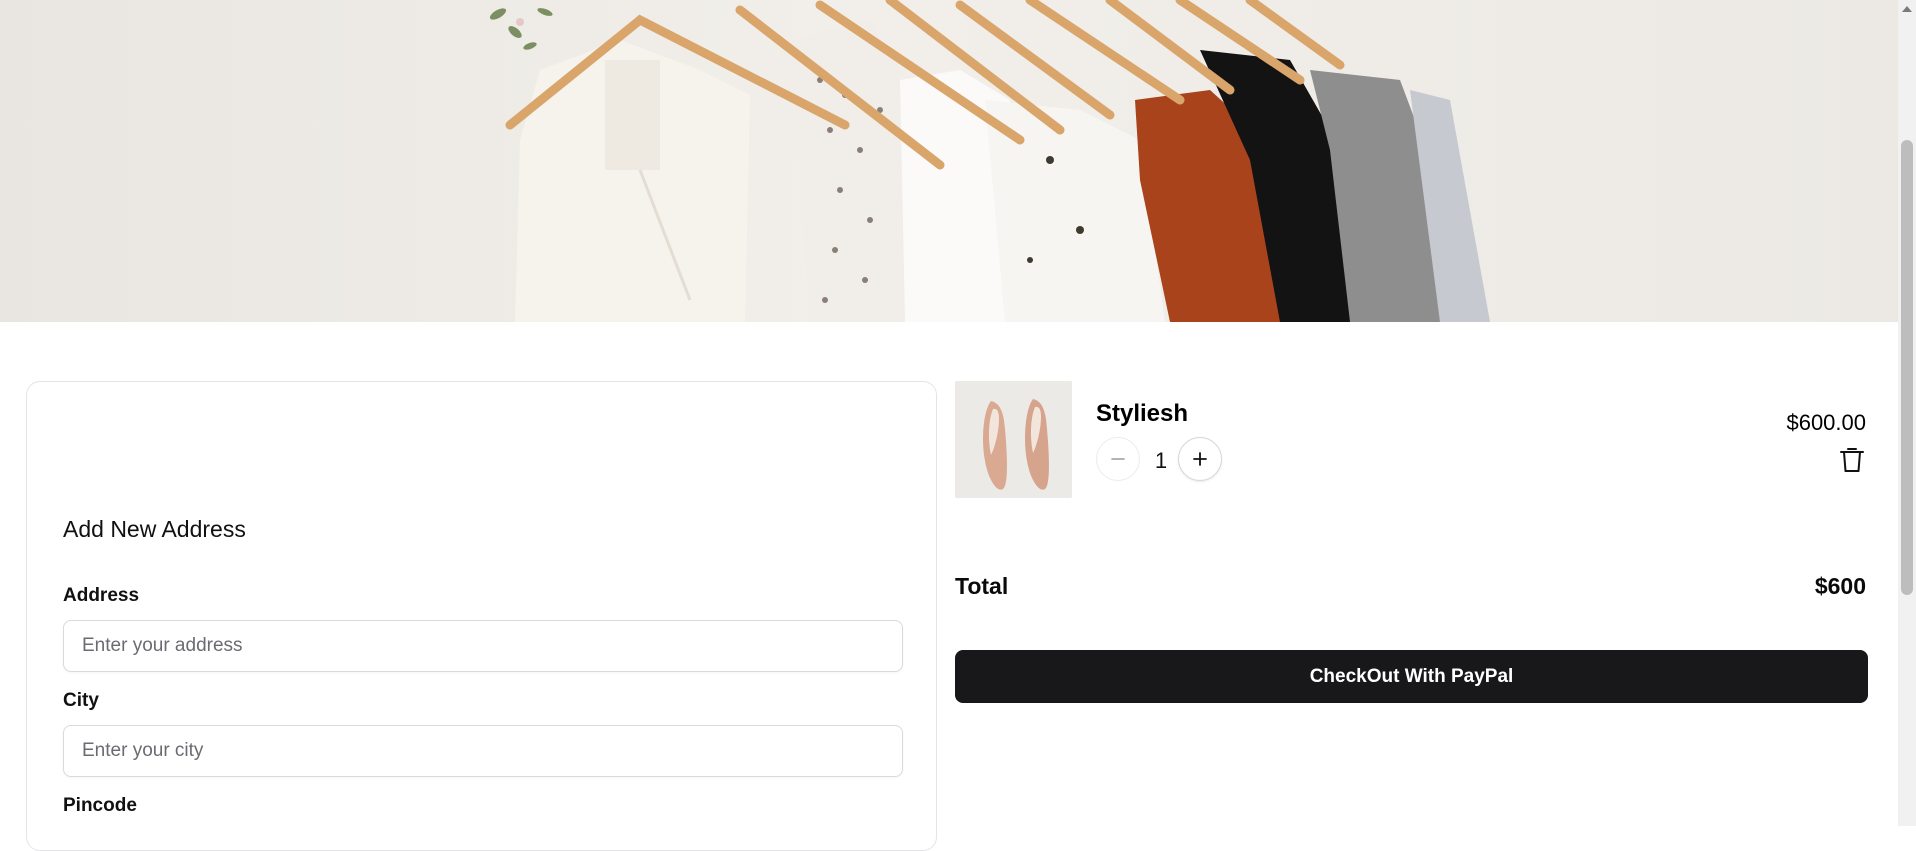  I want to click on total-amount: $600, so click(1840, 586).